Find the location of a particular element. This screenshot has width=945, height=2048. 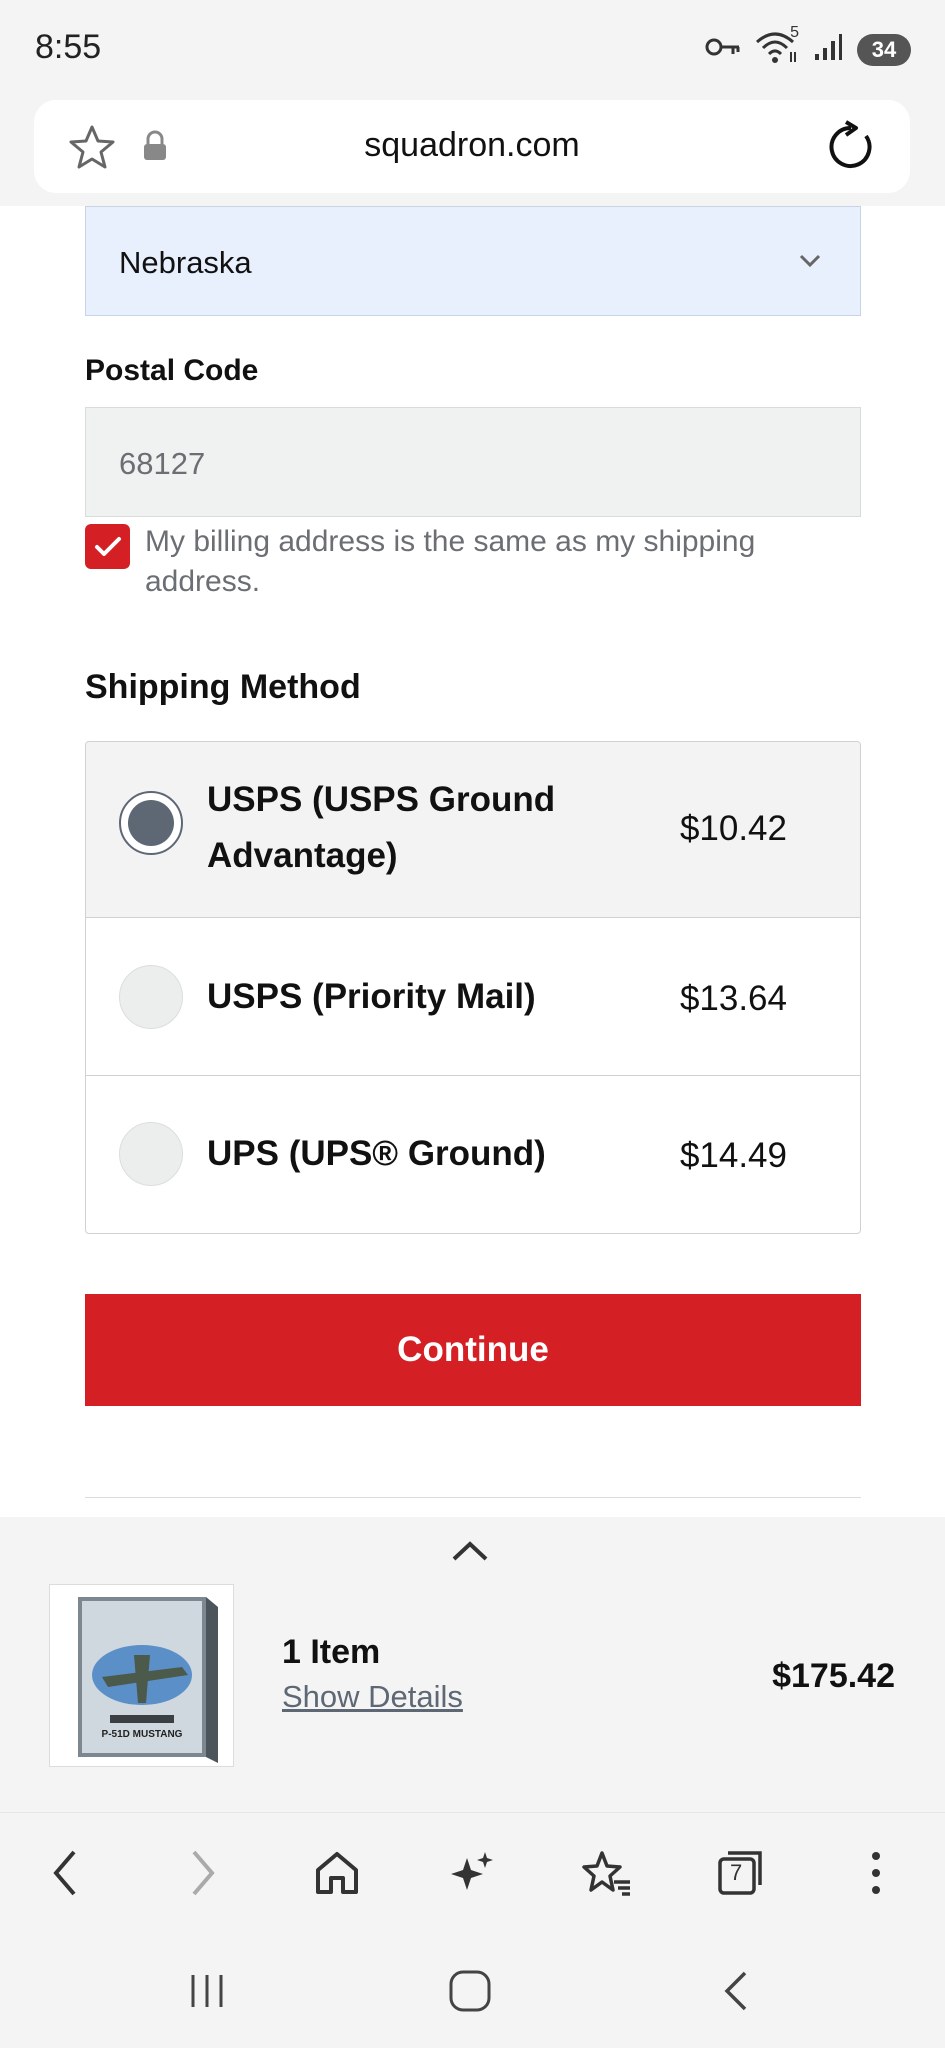

forward-icon is located at coordinates (203, 1873).